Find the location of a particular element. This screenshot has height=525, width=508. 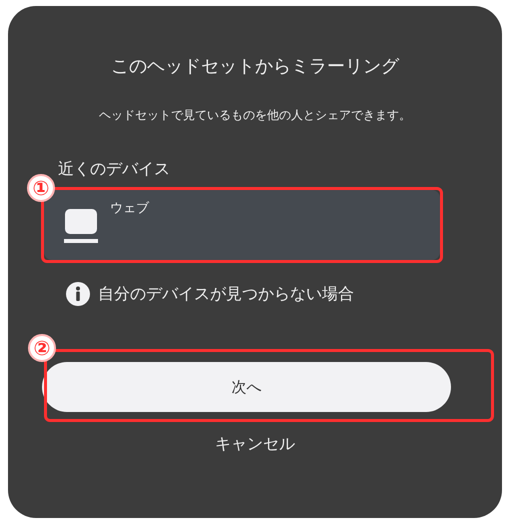

device-name: ウェブ is located at coordinates (129, 209).